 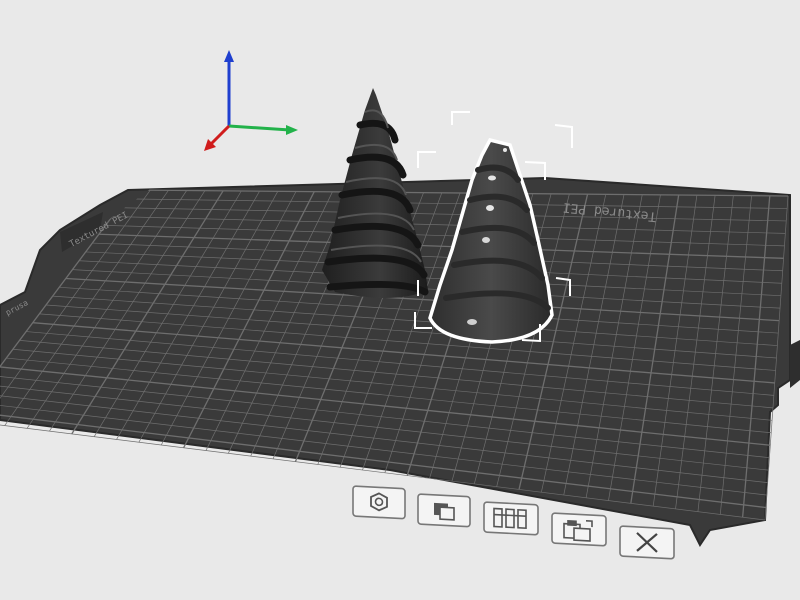 What do you see at coordinates (259, 128) in the screenshot?
I see `x-axis` at bounding box center [259, 128].